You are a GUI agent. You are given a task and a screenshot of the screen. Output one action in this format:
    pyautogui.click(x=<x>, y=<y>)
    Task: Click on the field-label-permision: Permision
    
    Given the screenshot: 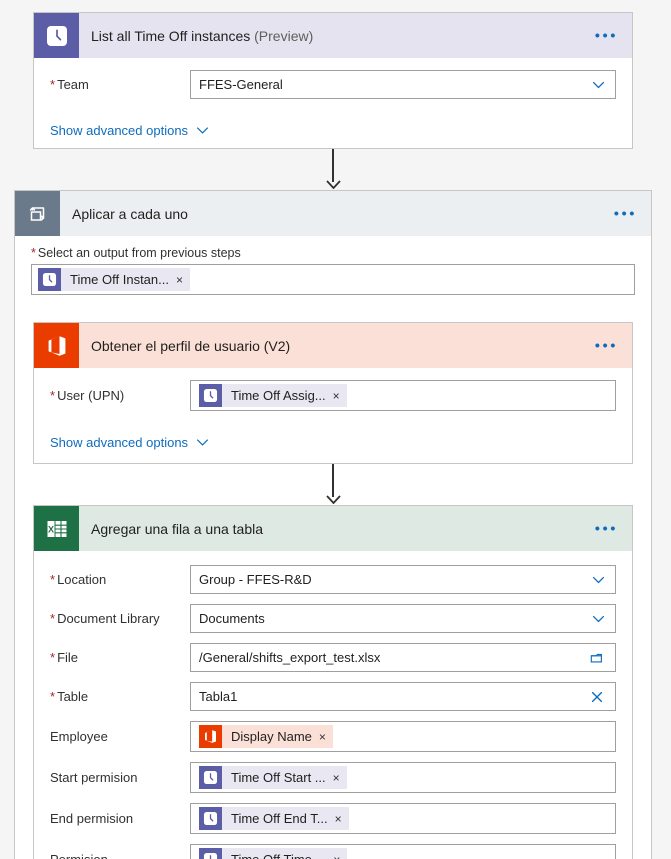 What is the action you would take?
    pyautogui.click(x=120, y=855)
    